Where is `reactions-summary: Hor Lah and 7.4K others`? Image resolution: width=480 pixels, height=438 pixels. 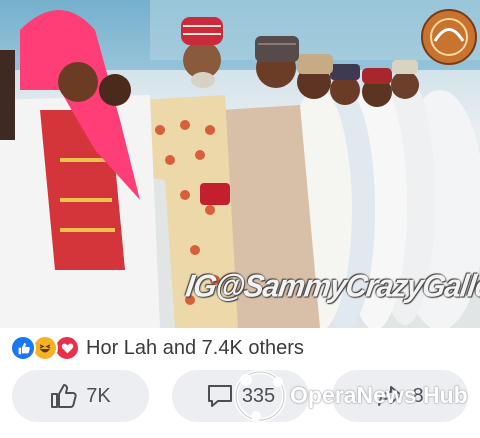
reactions-summary: Hor Lah and 7.4K others is located at coordinates (157, 348).